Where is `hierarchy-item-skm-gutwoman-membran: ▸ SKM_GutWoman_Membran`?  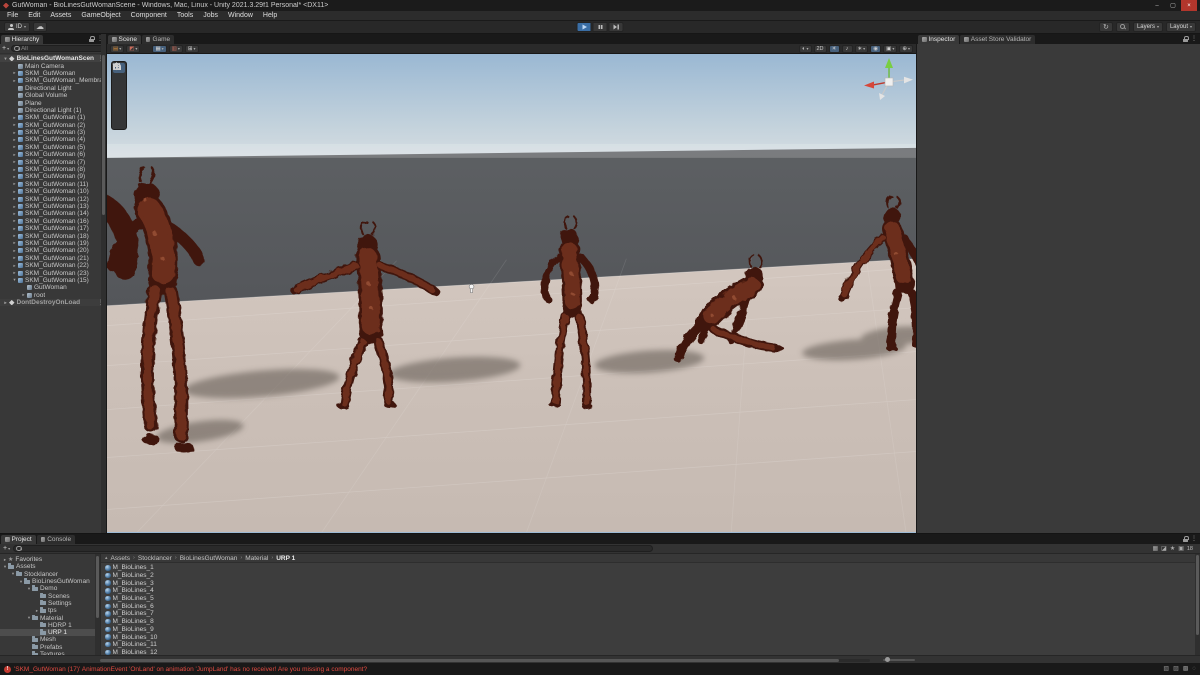
hierarchy-item-skm-gutwoman-membran: ▸ SKM_GutWoman_Membran is located at coordinates (53, 80).